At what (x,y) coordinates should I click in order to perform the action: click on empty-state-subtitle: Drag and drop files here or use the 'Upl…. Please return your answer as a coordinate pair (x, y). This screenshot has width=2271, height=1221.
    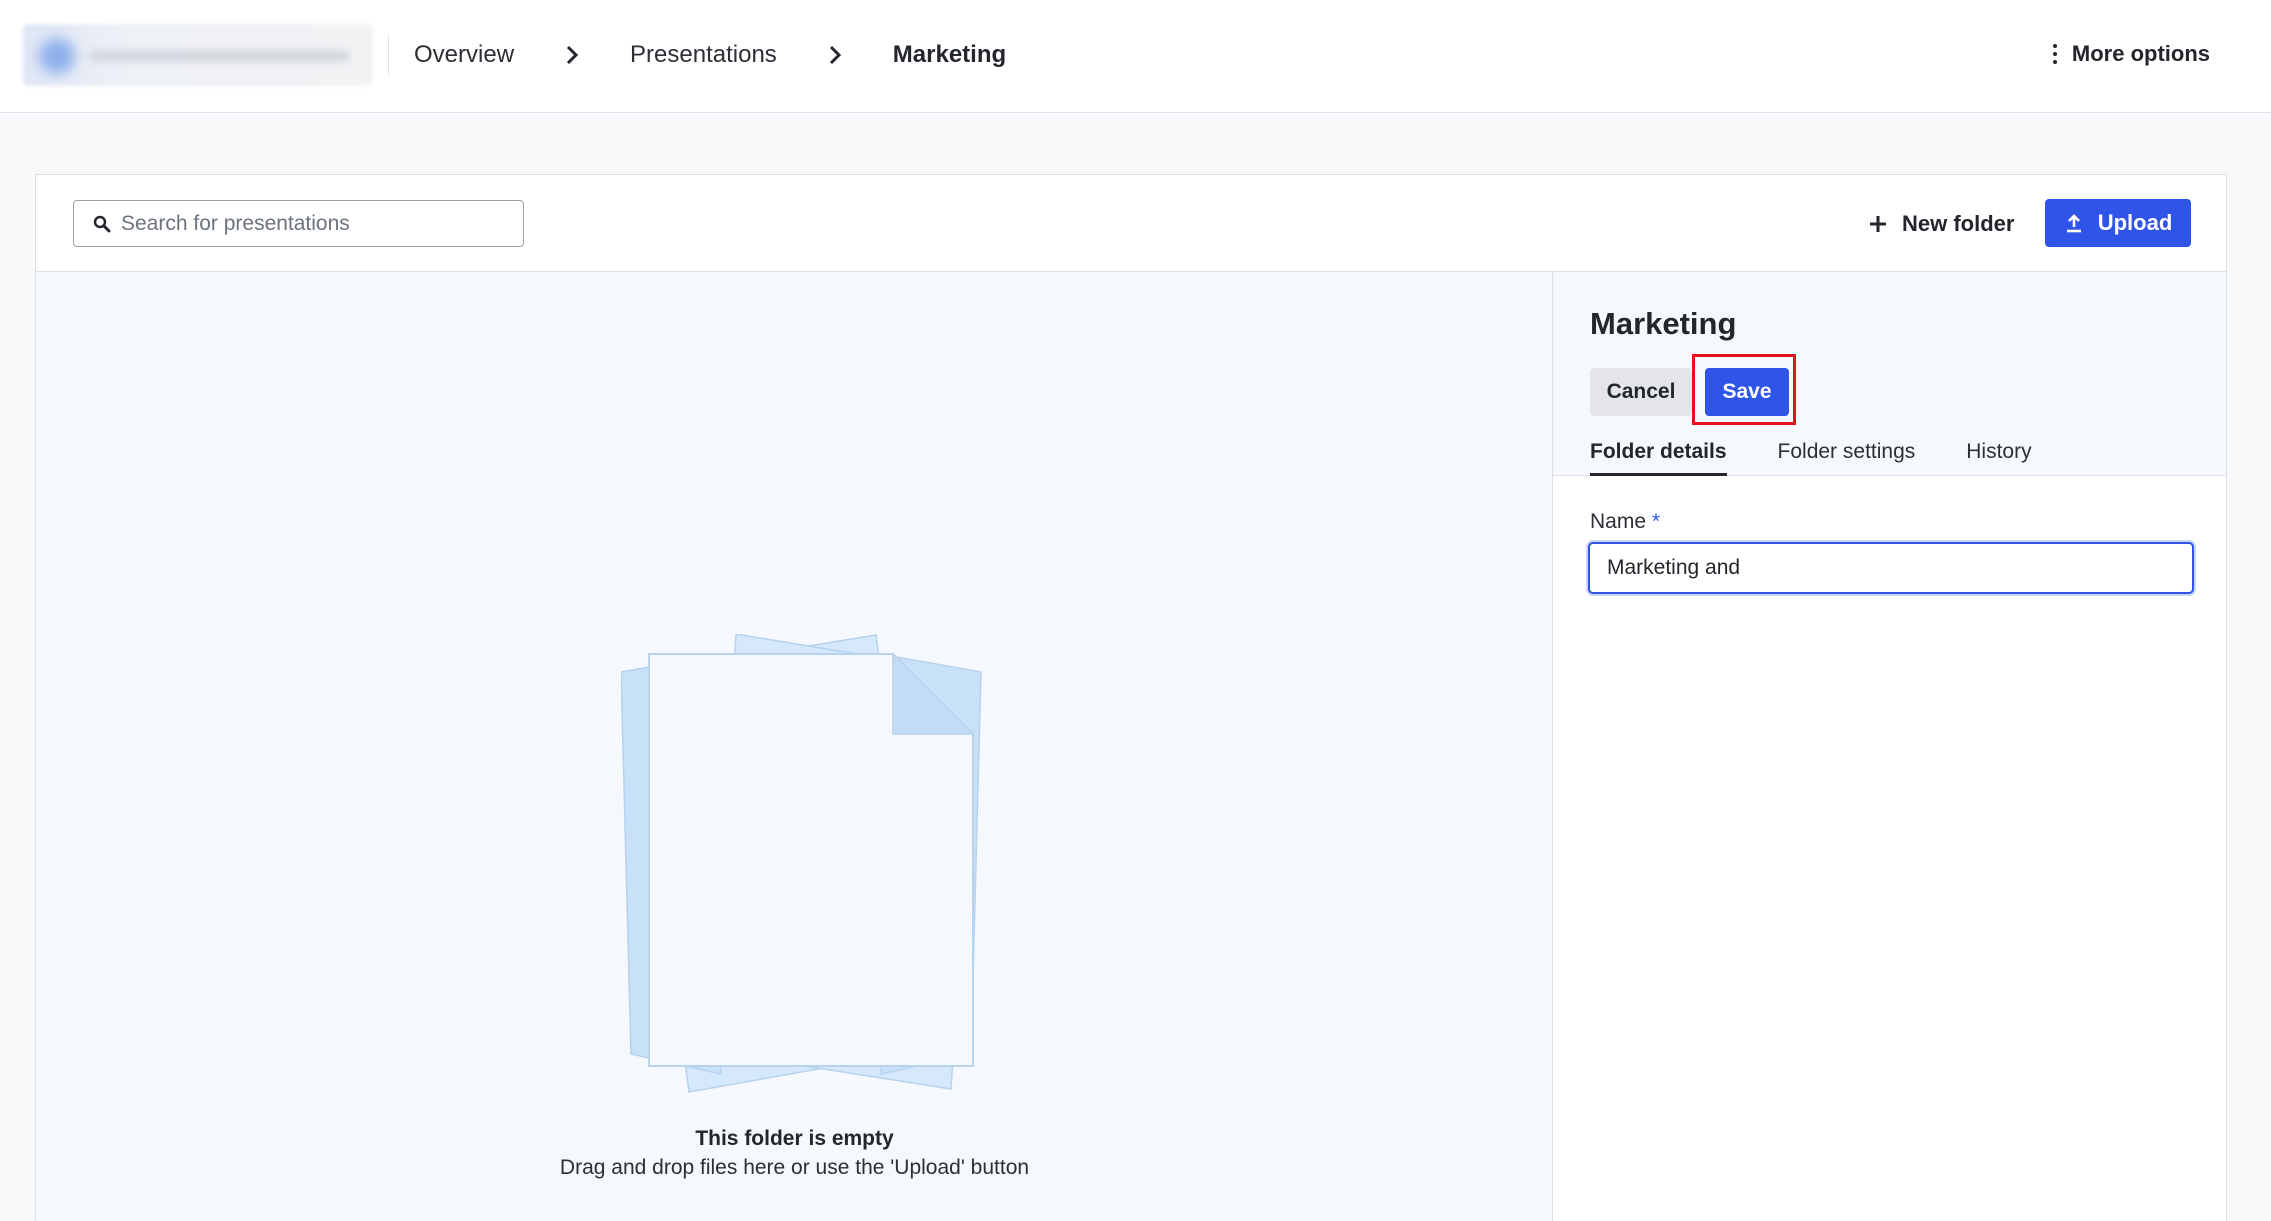
    Looking at the image, I should click on (794, 1167).